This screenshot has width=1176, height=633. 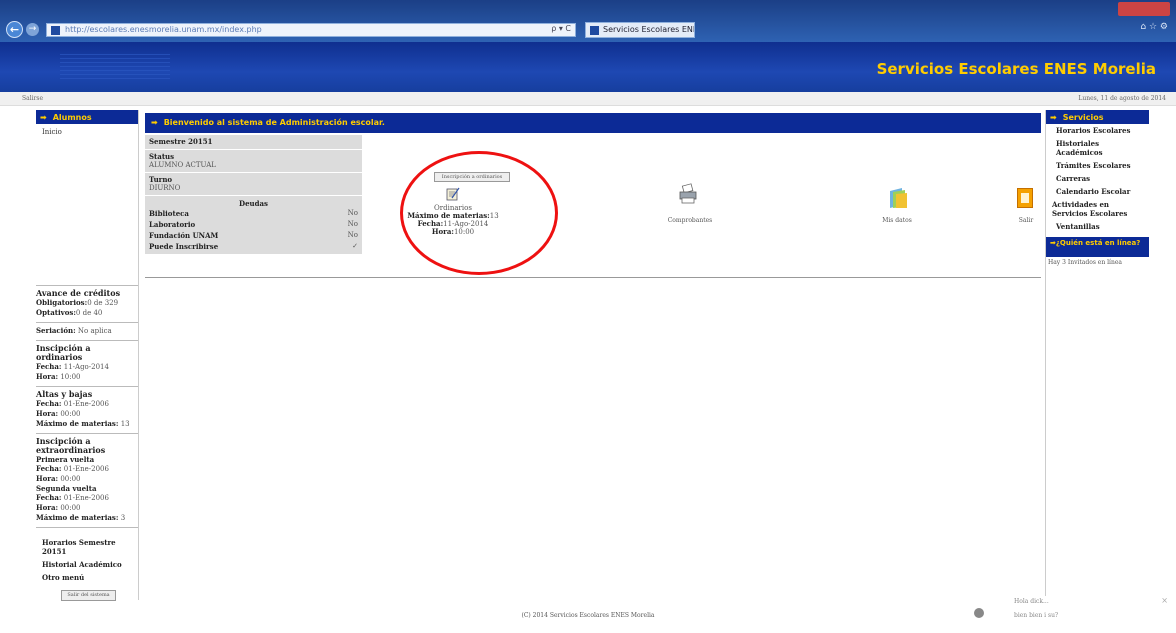 What do you see at coordinates (14, 29) in the screenshot?
I see `back-button: ←` at bounding box center [14, 29].